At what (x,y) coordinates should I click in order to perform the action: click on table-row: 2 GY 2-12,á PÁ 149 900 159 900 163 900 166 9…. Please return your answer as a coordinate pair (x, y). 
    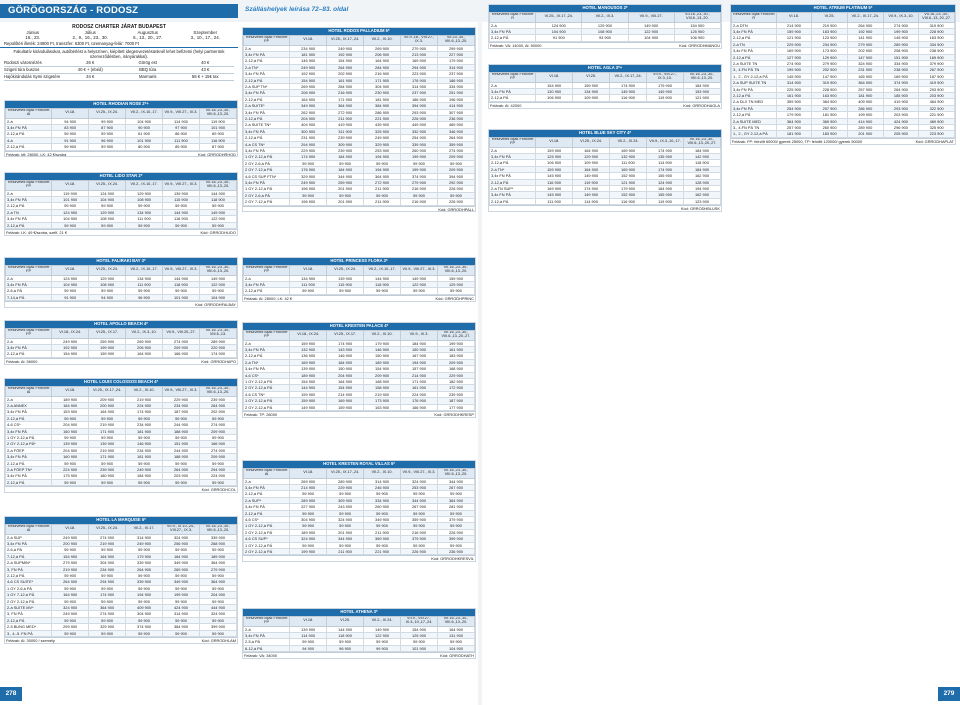
    Looking at the image, I should click on (358, 407).